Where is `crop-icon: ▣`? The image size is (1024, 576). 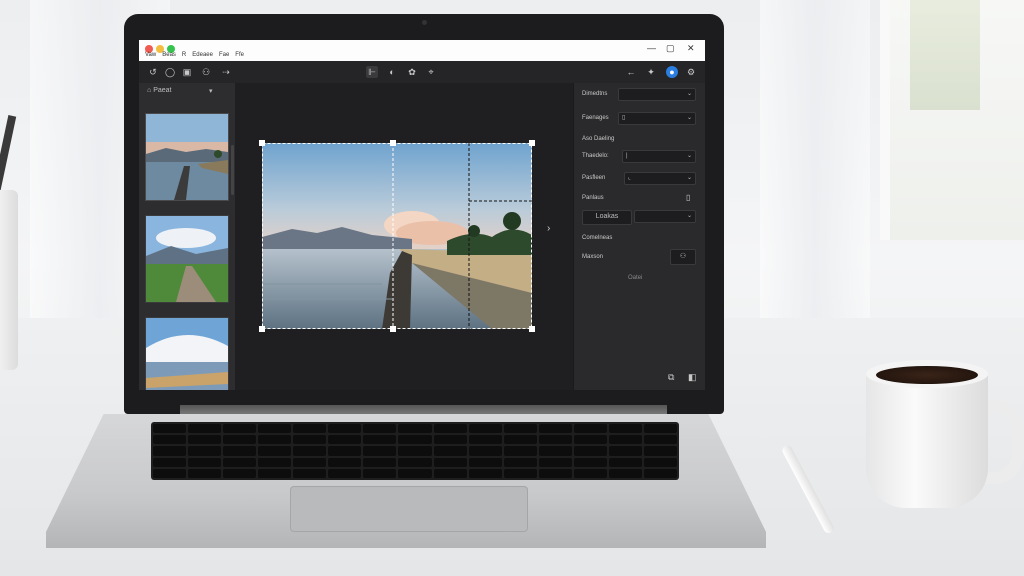
crop-icon: ▣ is located at coordinates (187, 72).